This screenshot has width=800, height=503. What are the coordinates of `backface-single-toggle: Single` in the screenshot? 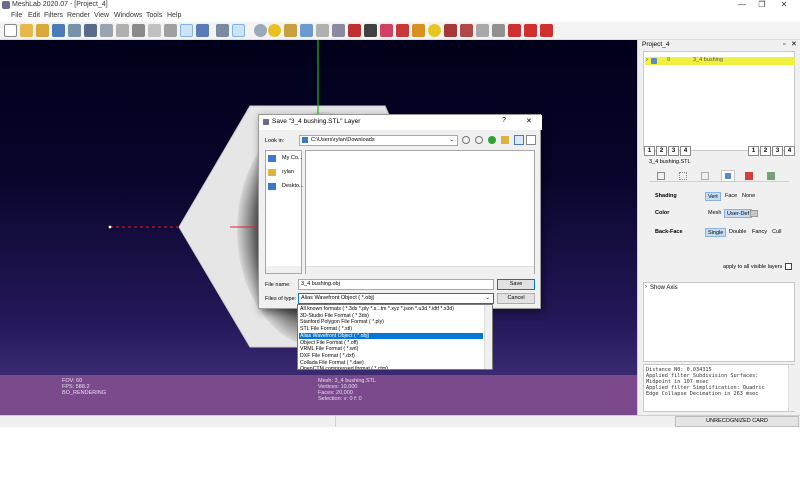 It's located at (716, 232).